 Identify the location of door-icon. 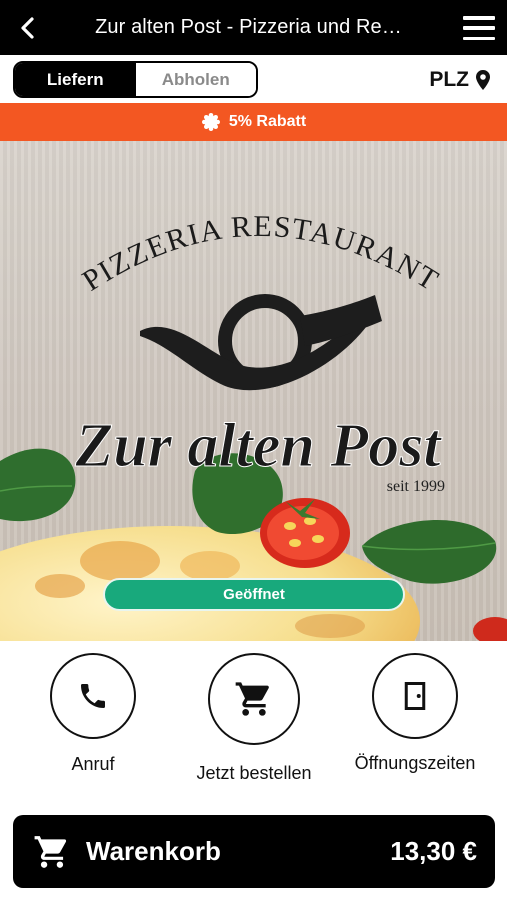
(415, 696).